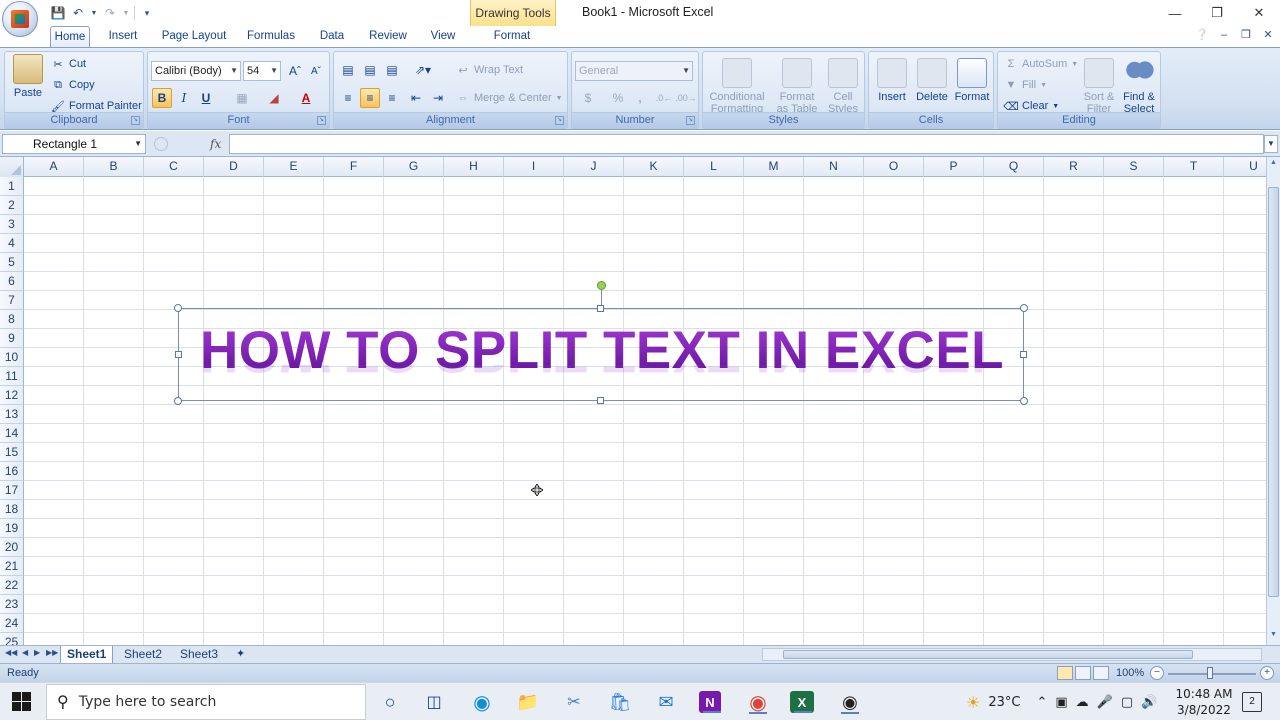 The image size is (1280, 720). What do you see at coordinates (28, 76) in the screenshot?
I see `paste-button: Paste` at bounding box center [28, 76].